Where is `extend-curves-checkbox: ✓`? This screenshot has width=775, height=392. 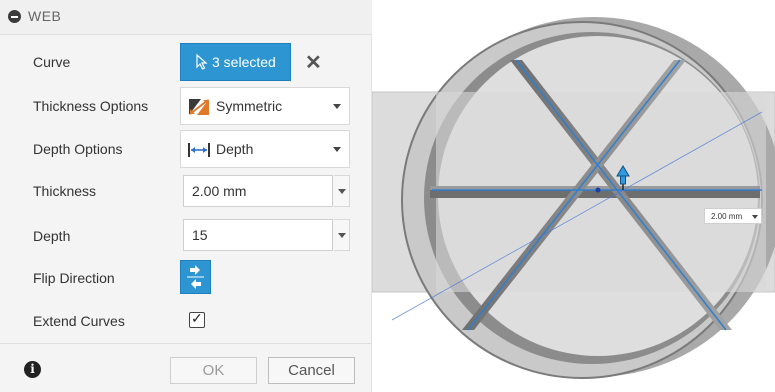 extend-curves-checkbox: ✓ is located at coordinates (197, 319).